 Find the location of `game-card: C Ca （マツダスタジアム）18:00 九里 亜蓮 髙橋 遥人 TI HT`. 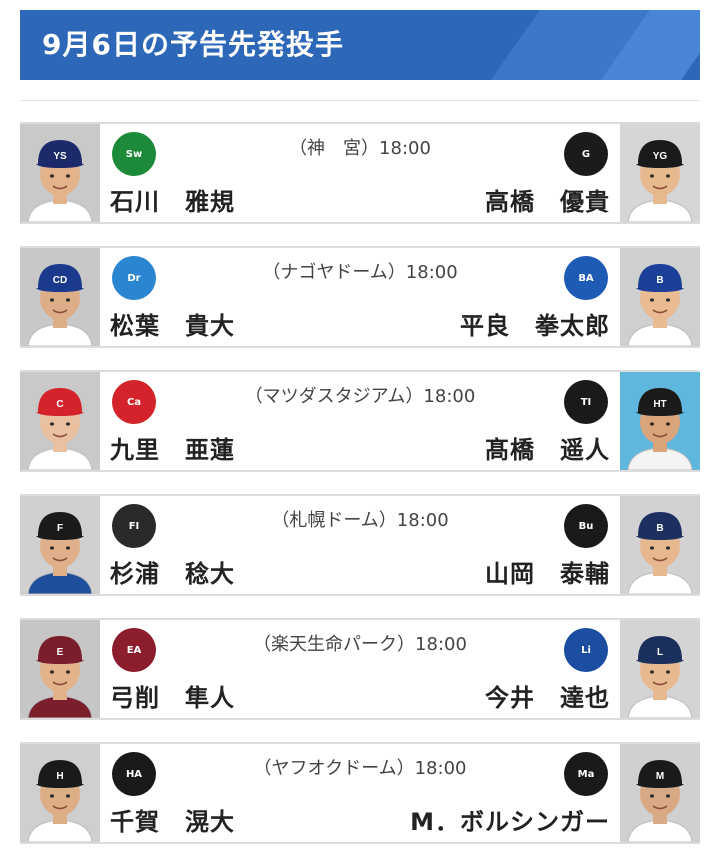

game-card: C Ca （マツダスタジアム）18:00 九里 亜蓮 髙橋 遥人 TI HT is located at coordinates (360, 421).